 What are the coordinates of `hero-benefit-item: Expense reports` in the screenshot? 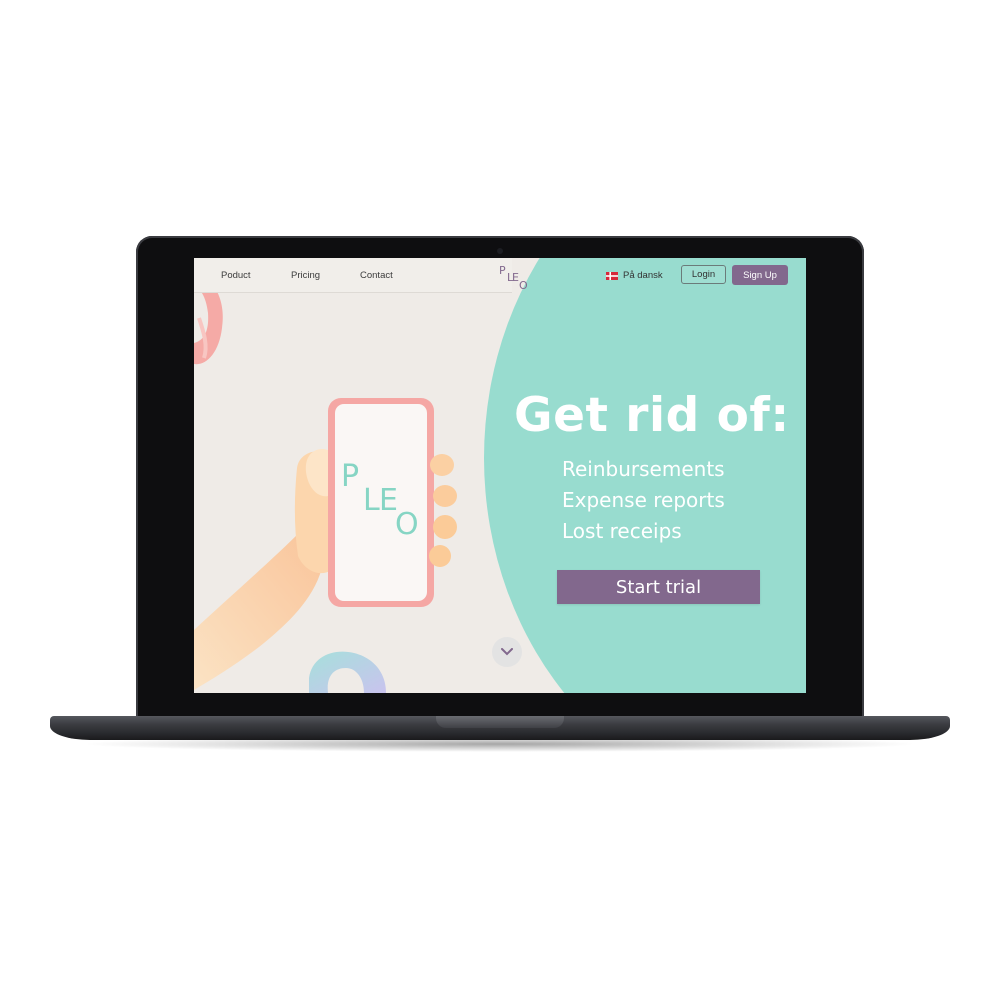 It's located at (643, 500).